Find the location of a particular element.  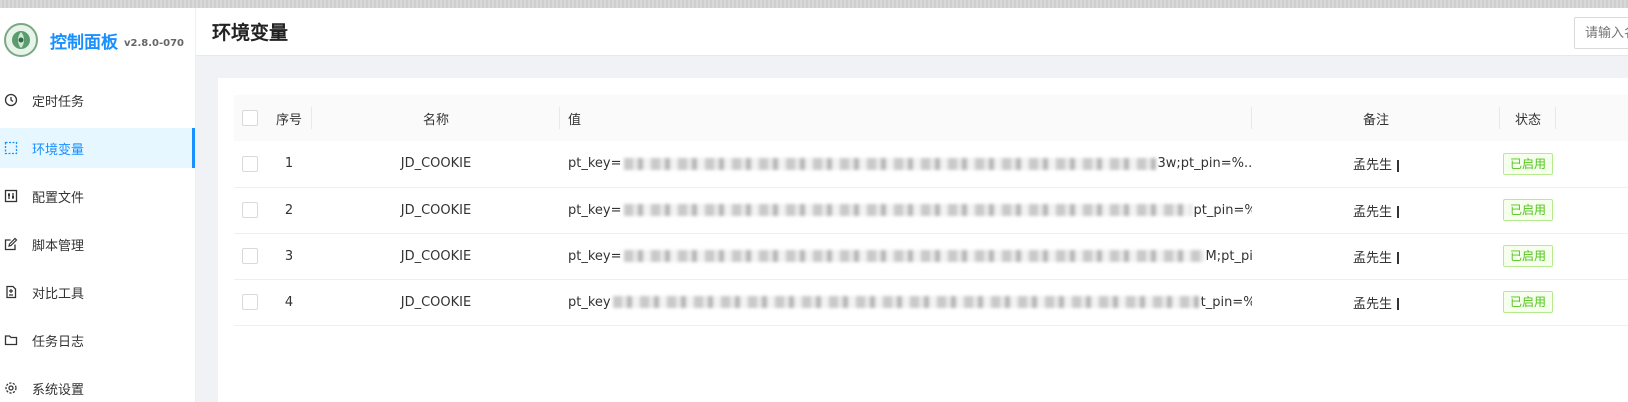

sidebar-header: 控制面板 v2.8.0-070 is located at coordinates (97, 40).